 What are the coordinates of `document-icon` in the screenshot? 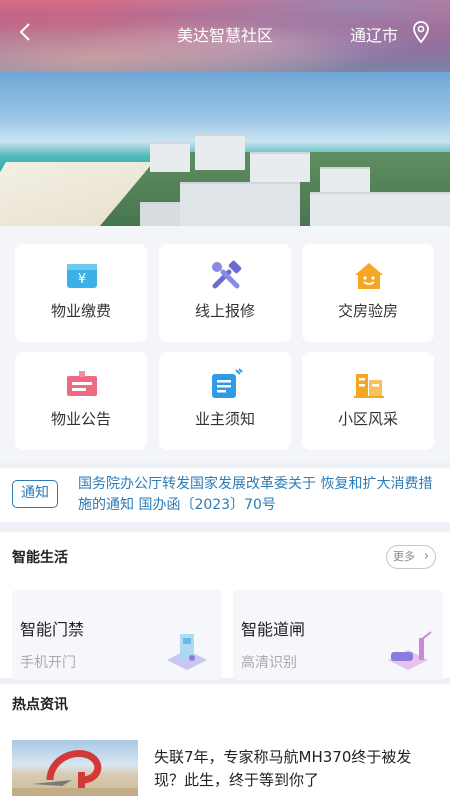 It's located at (226, 384).